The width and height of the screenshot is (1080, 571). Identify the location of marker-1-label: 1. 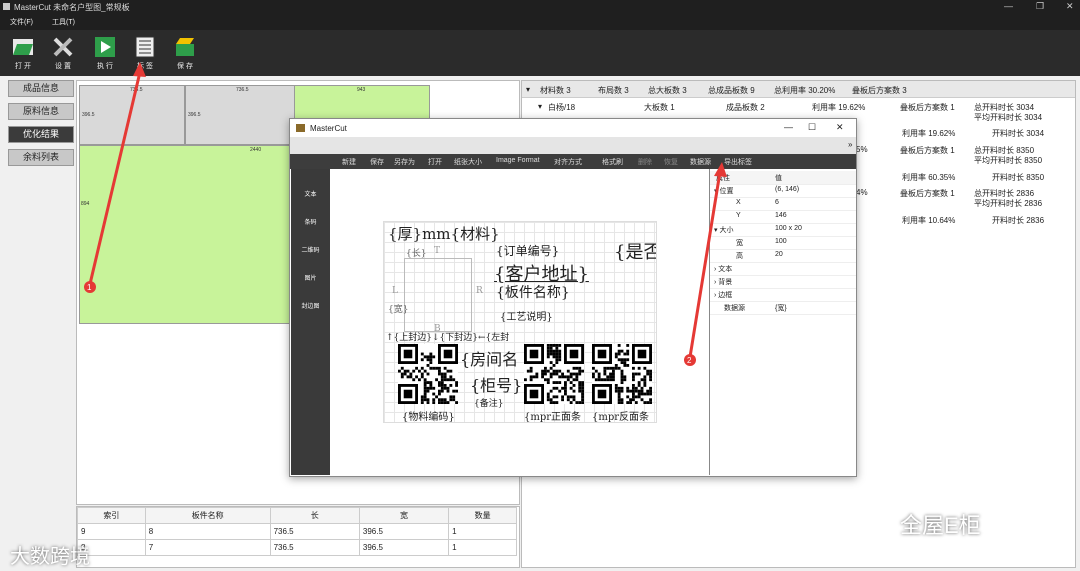
(89, 287).